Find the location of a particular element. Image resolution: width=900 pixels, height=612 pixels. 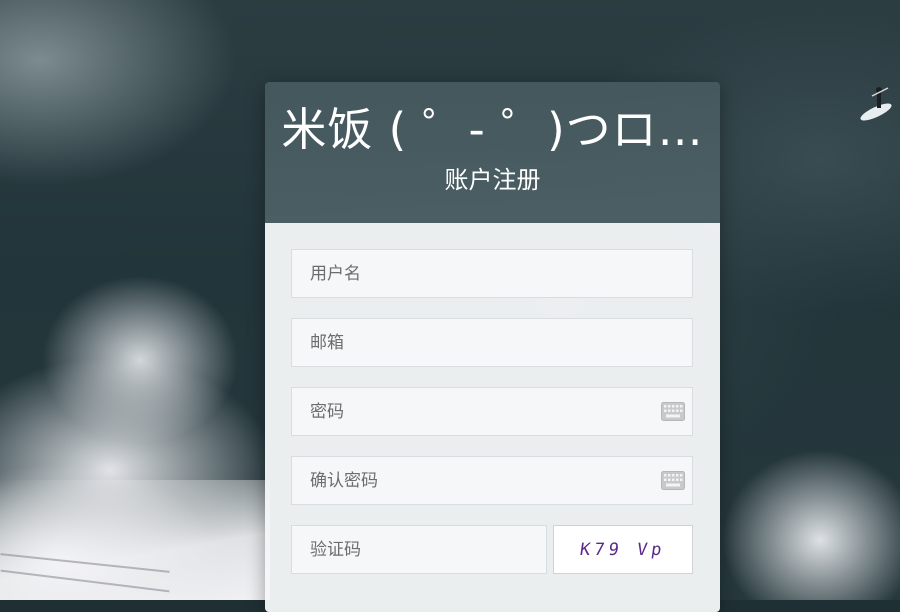

captcha-input is located at coordinates (419, 549).